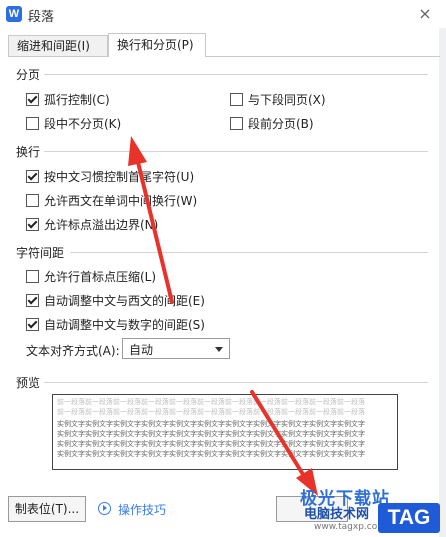 The height and width of the screenshot is (537, 446). I want to click on checkbox-latin-word-wrap: 允许西文在单词中间换行(W), so click(111, 200).